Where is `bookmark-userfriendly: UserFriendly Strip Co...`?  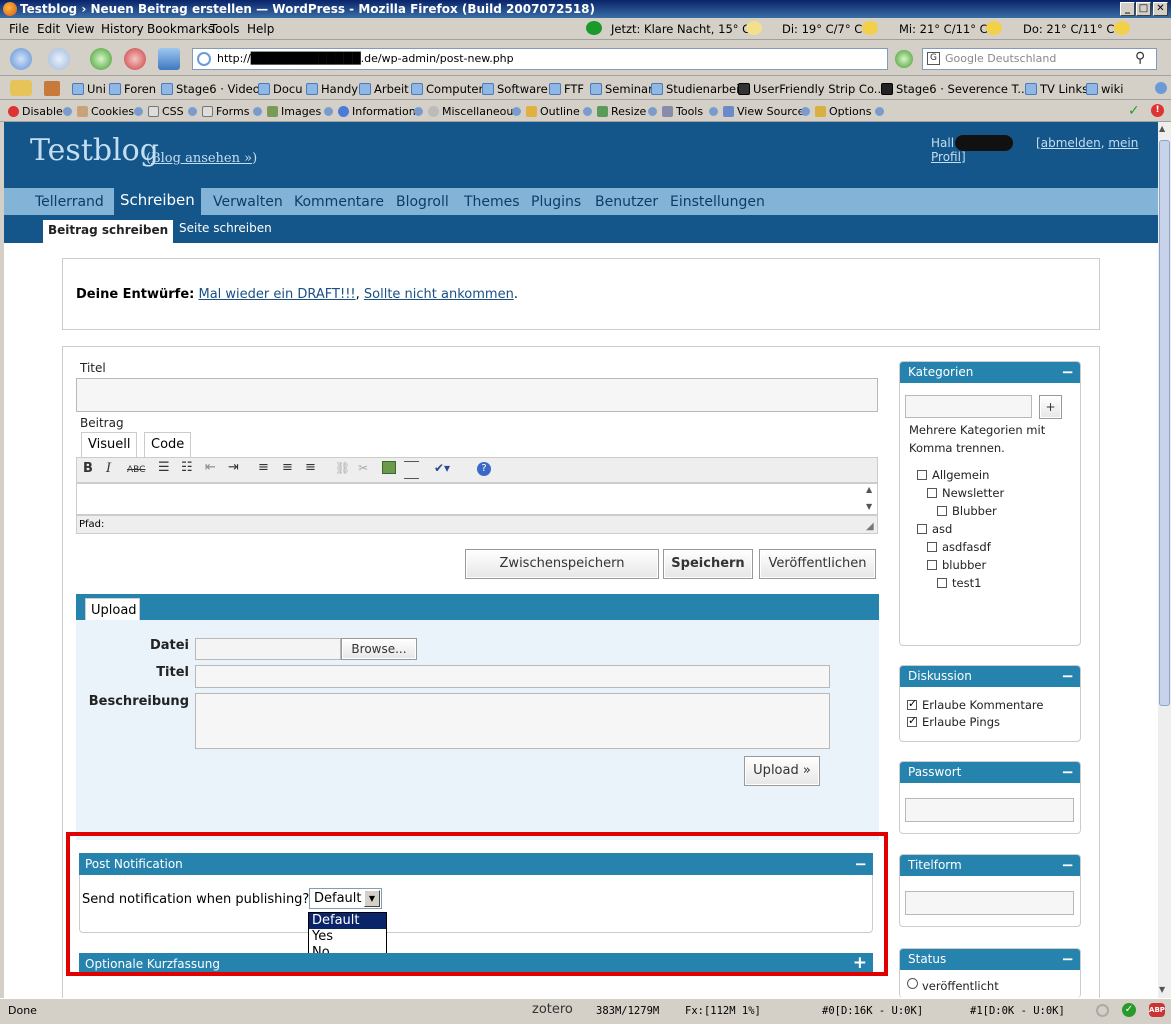
bookmark-userfriendly: UserFriendly Strip Co... is located at coordinates (811, 89).